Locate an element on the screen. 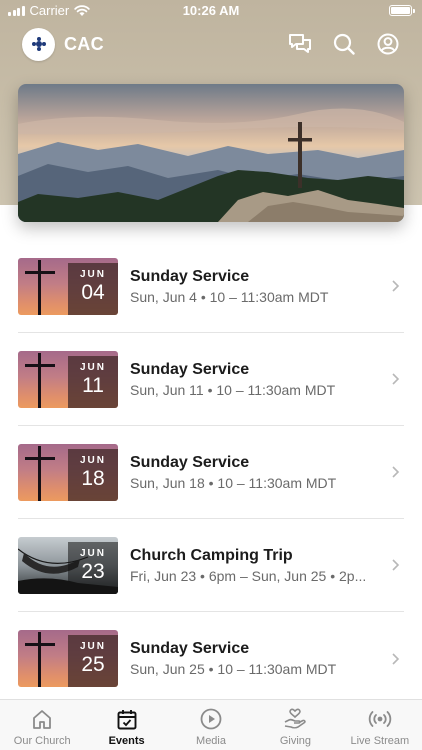 The width and height of the screenshot is (422, 750). sunset-cross-thumbnail: JUN 11 is located at coordinates (68, 379).